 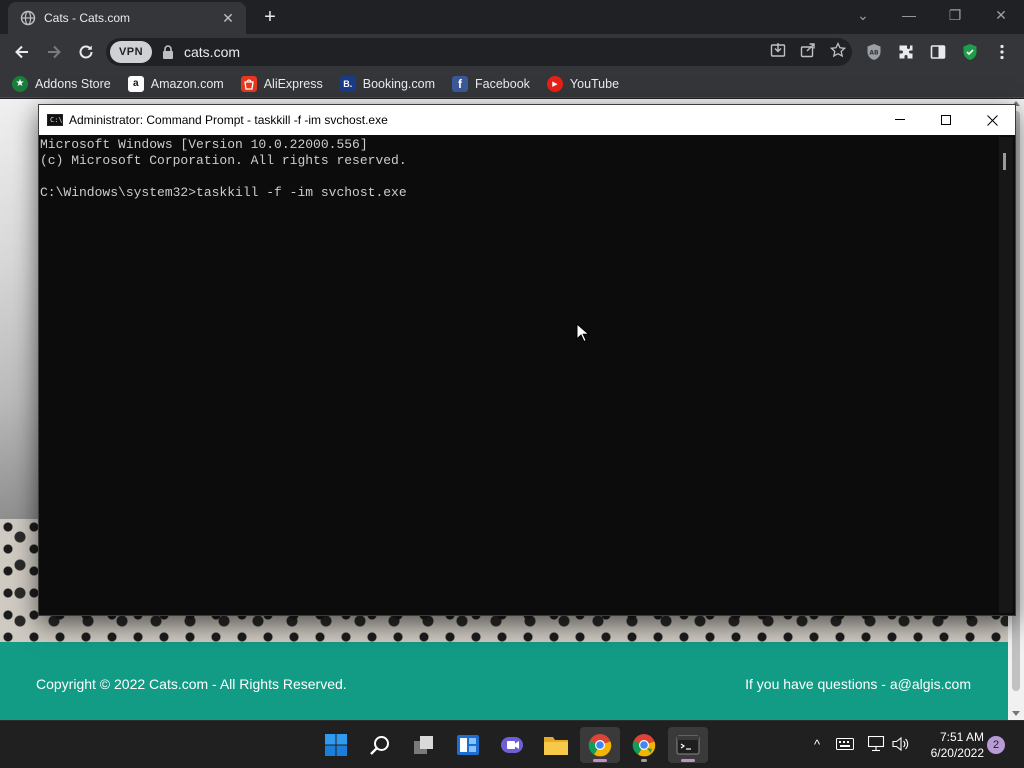 What do you see at coordinates (380, 745) in the screenshot?
I see `search-icon` at bounding box center [380, 745].